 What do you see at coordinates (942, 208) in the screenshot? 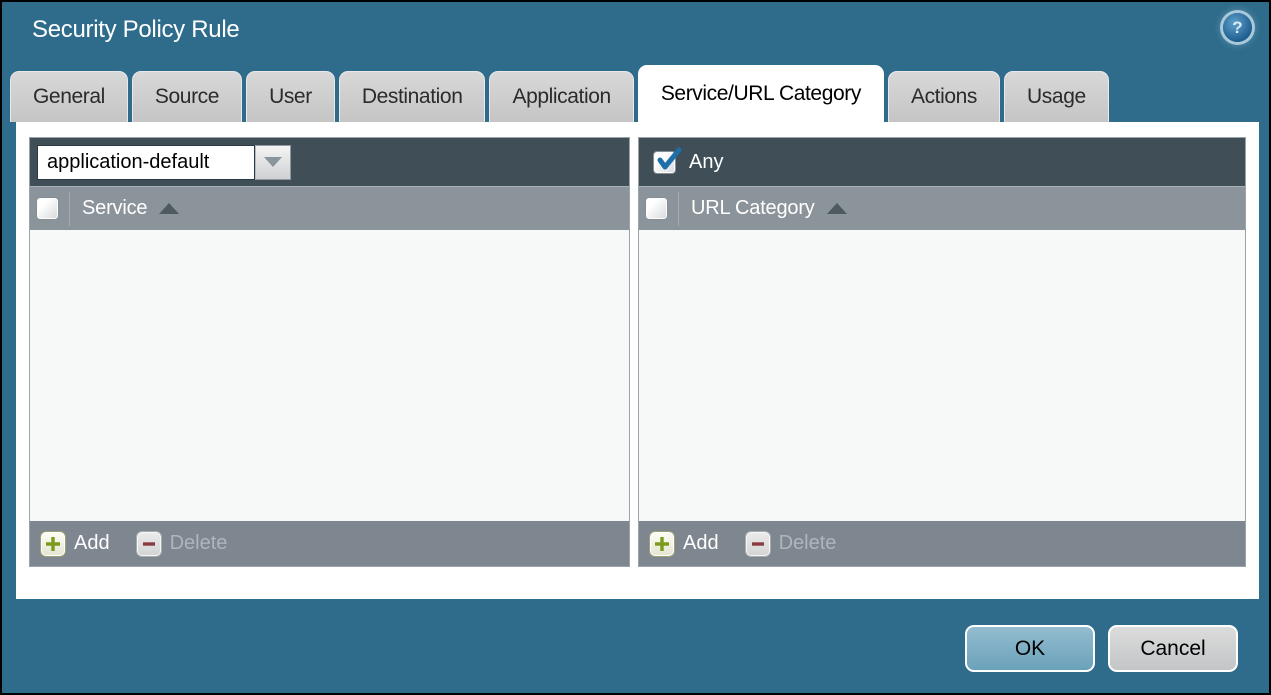
I see `url-category-column-header-row: URL Category` at bounding box center [942, 208].